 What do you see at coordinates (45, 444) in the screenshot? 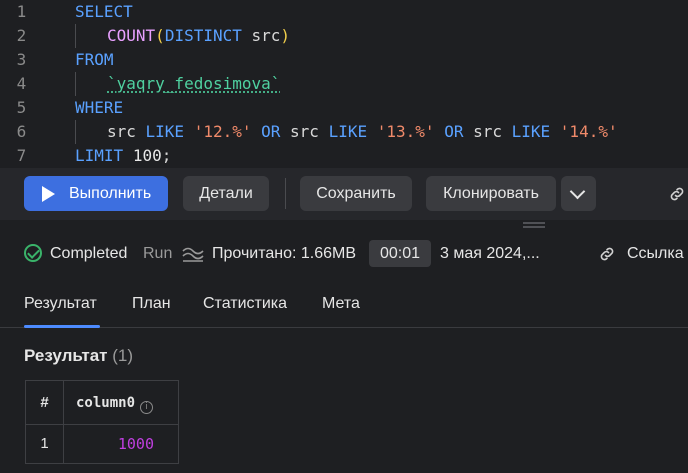
I see `table-row-index: 1` at bounding box center [45, 444].